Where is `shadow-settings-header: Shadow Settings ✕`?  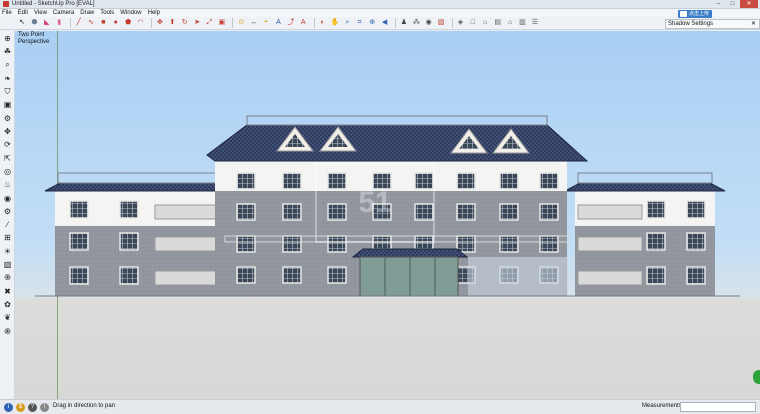
shadow-settings-header: Shadow Settings ✕ is located at coordinates (712, 24).